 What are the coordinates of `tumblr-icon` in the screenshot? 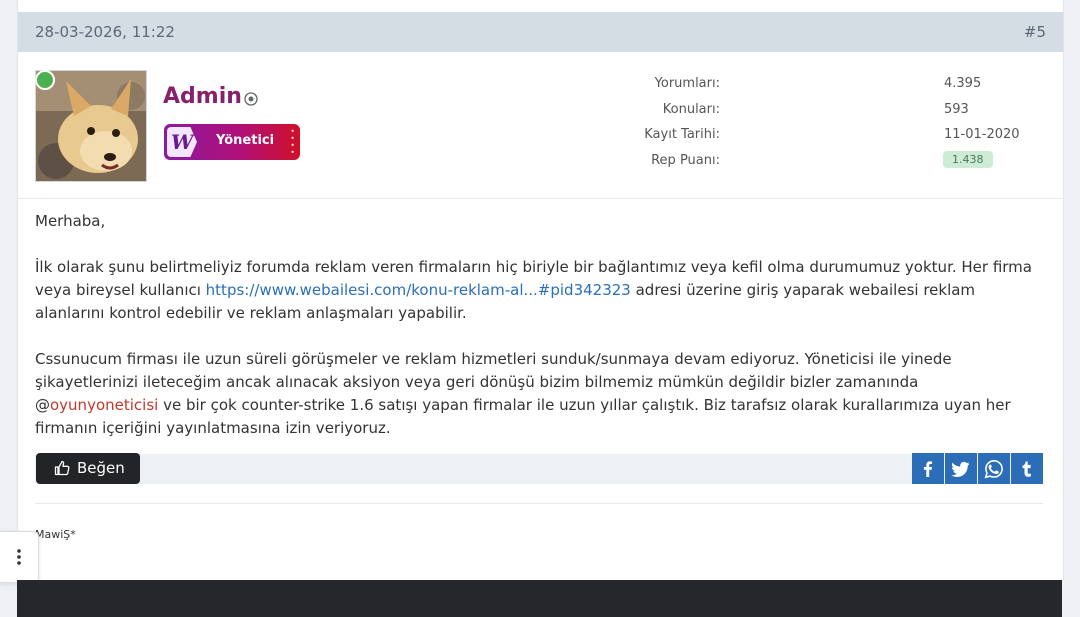 It's located at (1026, 469).